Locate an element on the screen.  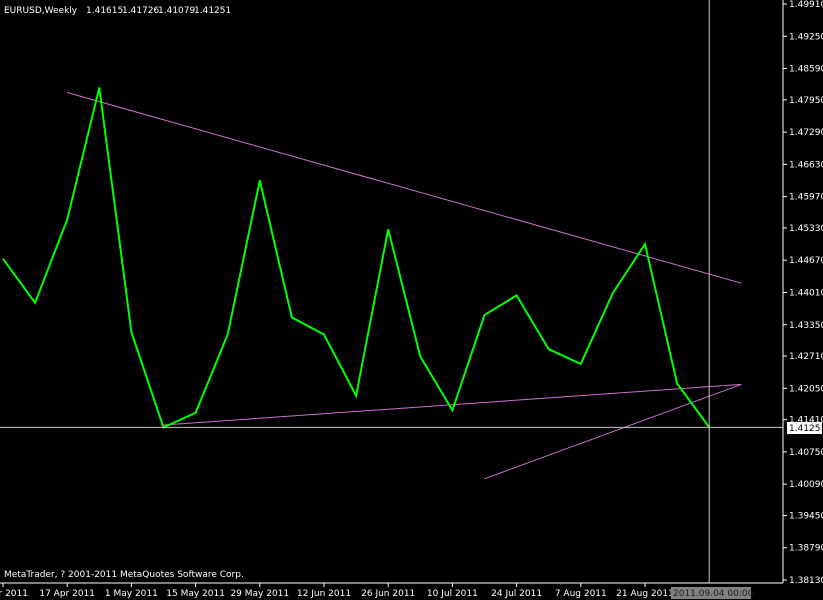
y-tick-label: 1.38790 is located at coordinates (806, 549).